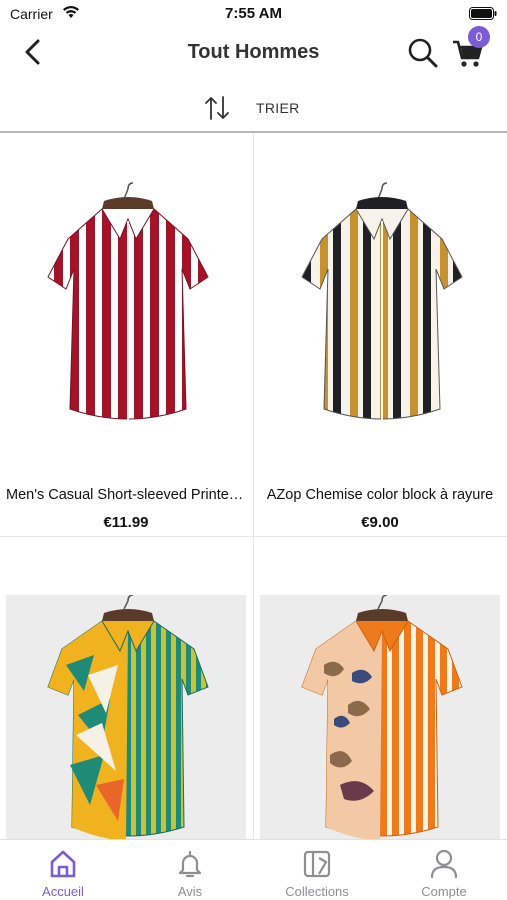 The height and width of the screenshot is (900, 507). Describe the element at coordinates (380, 522) in the screenshot. I see `product-price: €9.00` at that location.